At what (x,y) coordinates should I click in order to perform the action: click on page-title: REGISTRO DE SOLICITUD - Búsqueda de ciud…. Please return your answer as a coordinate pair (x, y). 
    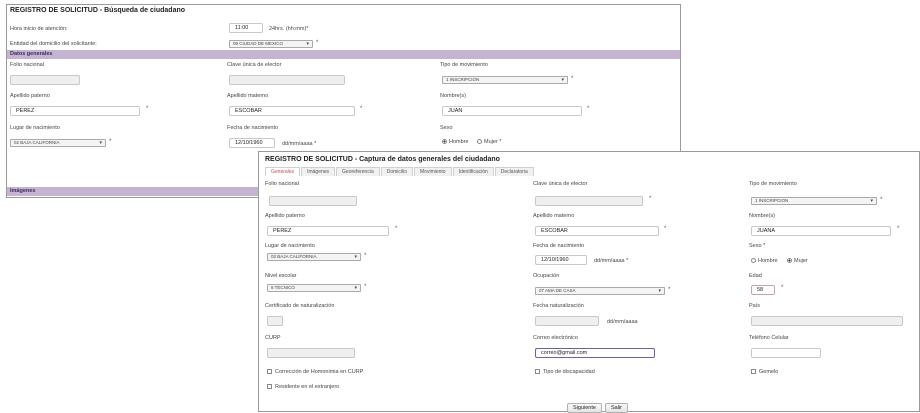
    Looking at the image, I should click on (98, 10).